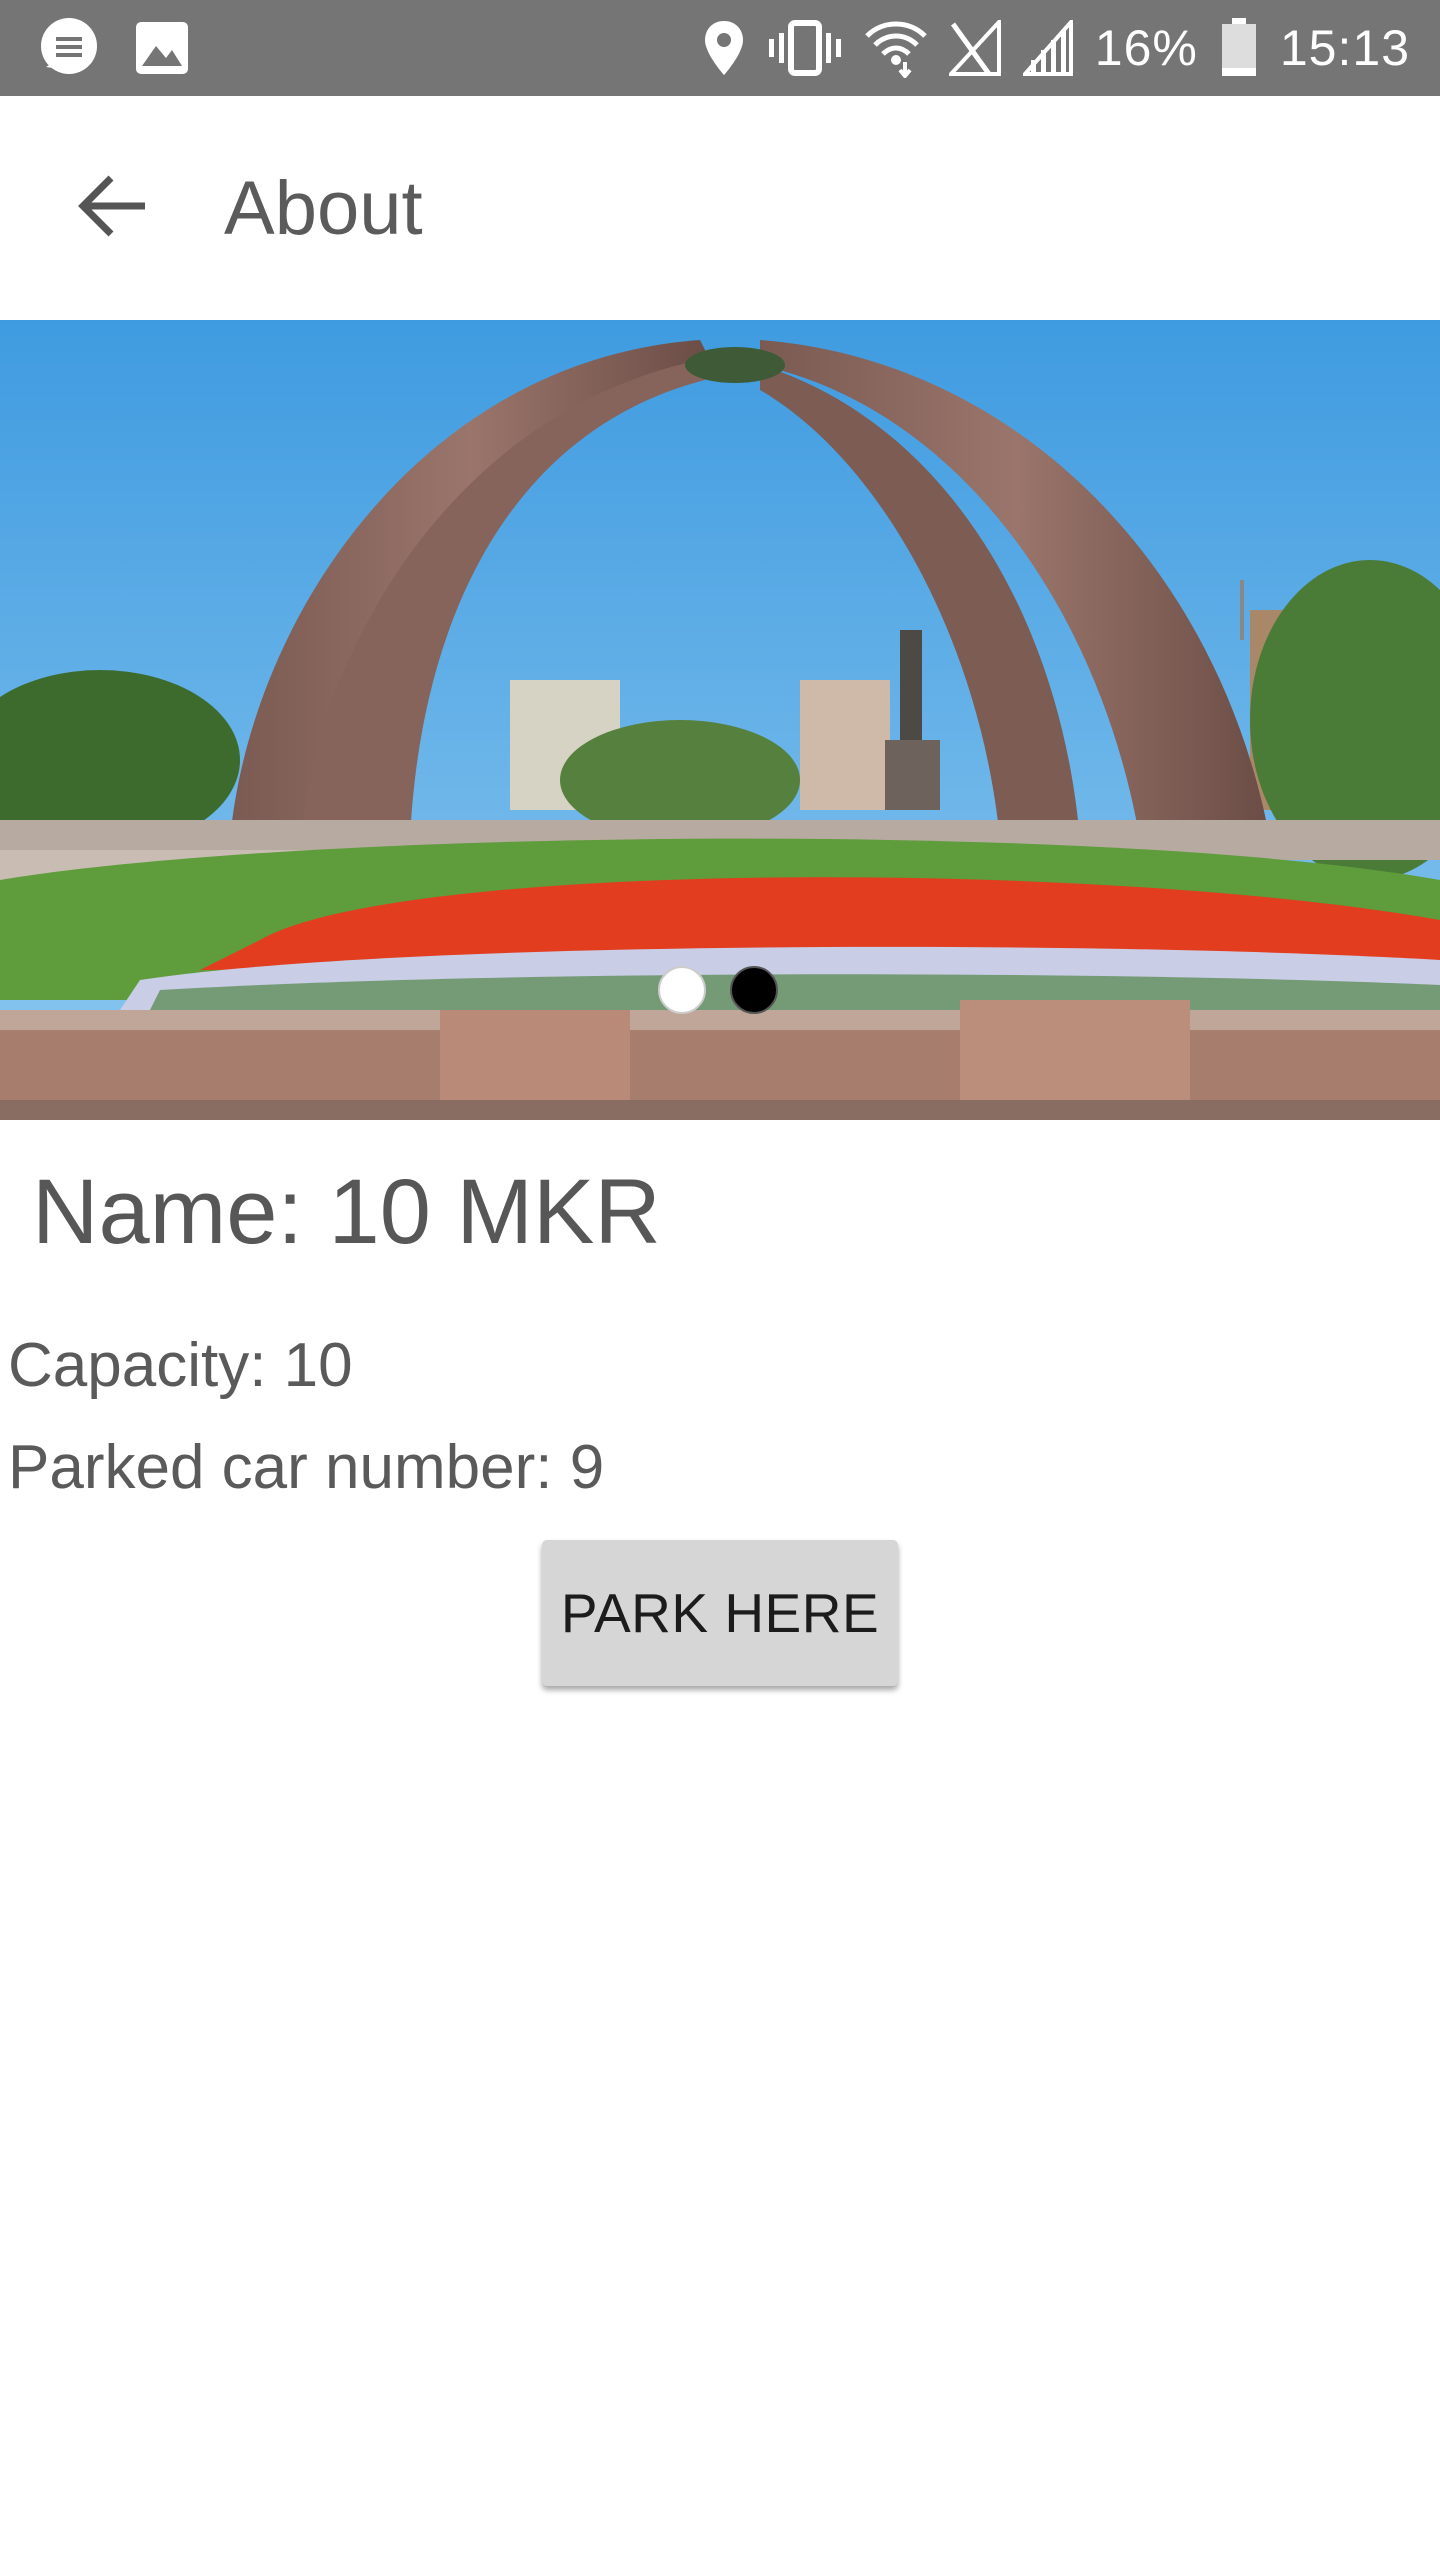 Image resolution: width=1440 pixels, height=2560 pixels. What do you see at coordinates (720, 208) in the screenshot?
I see `app-bar: About` at bounding box center [720, 208].